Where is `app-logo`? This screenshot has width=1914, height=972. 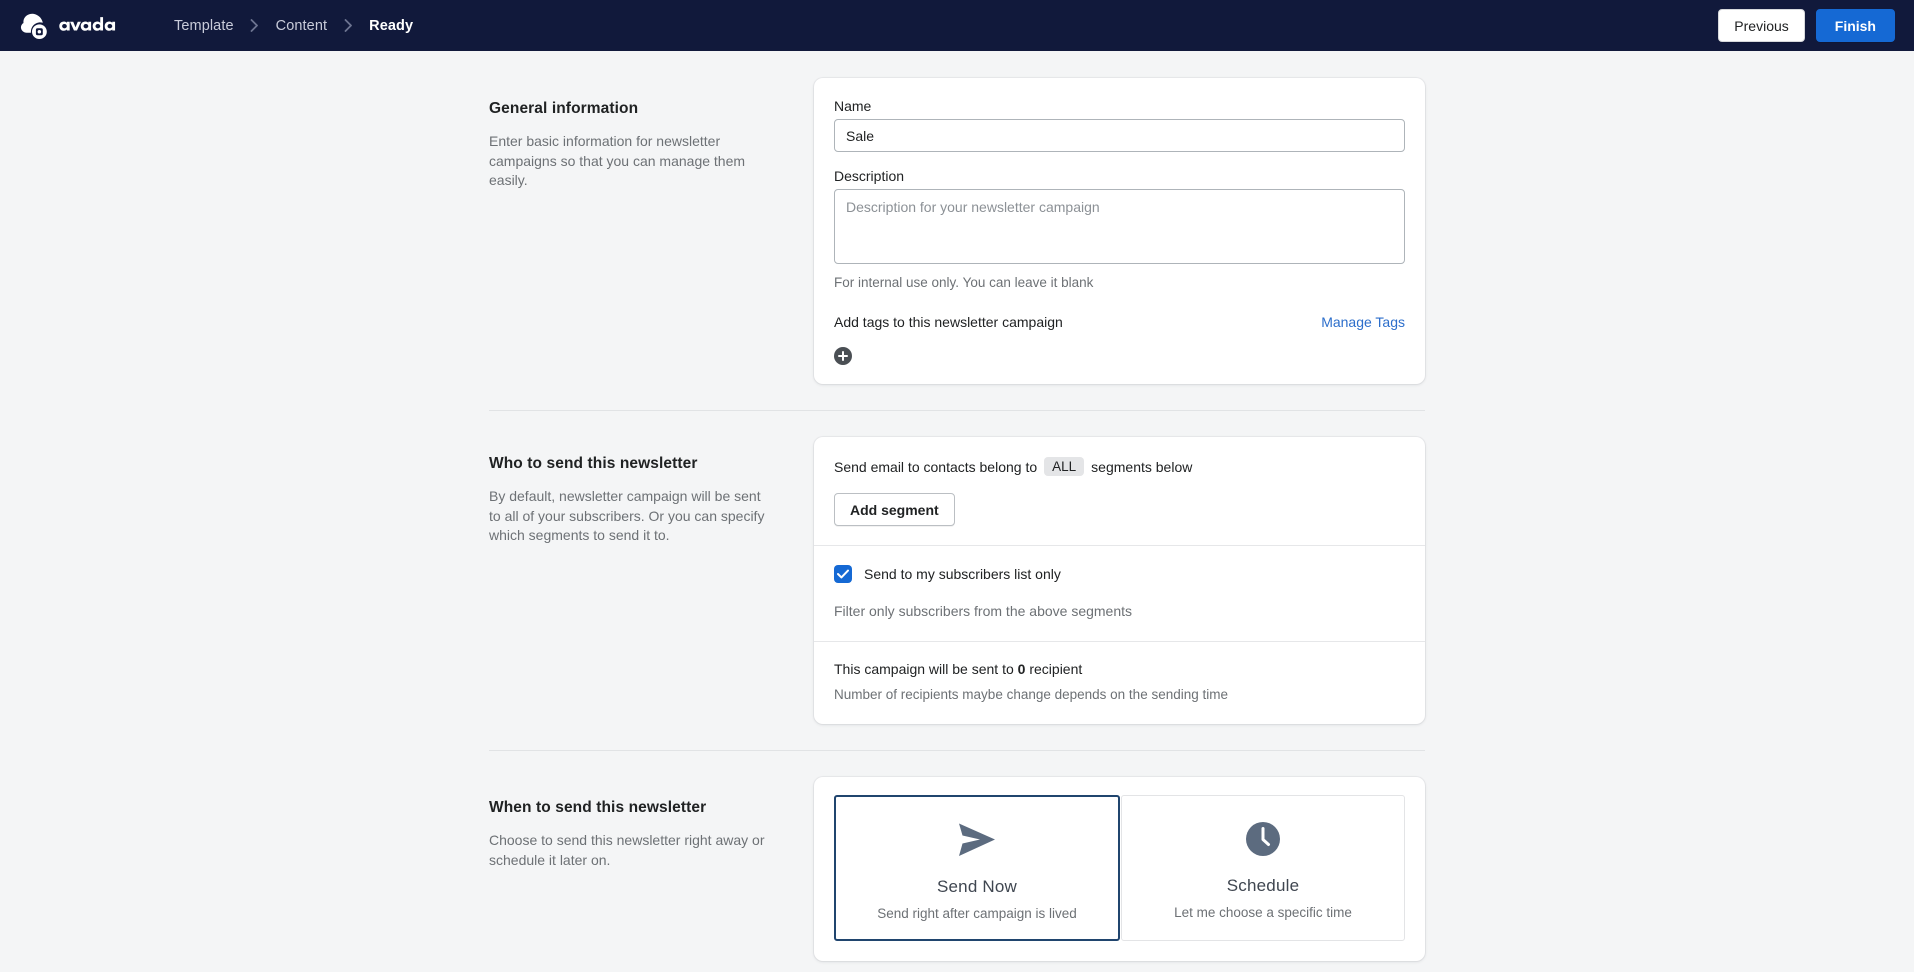
app-logo is located at coordinates (75, 26).